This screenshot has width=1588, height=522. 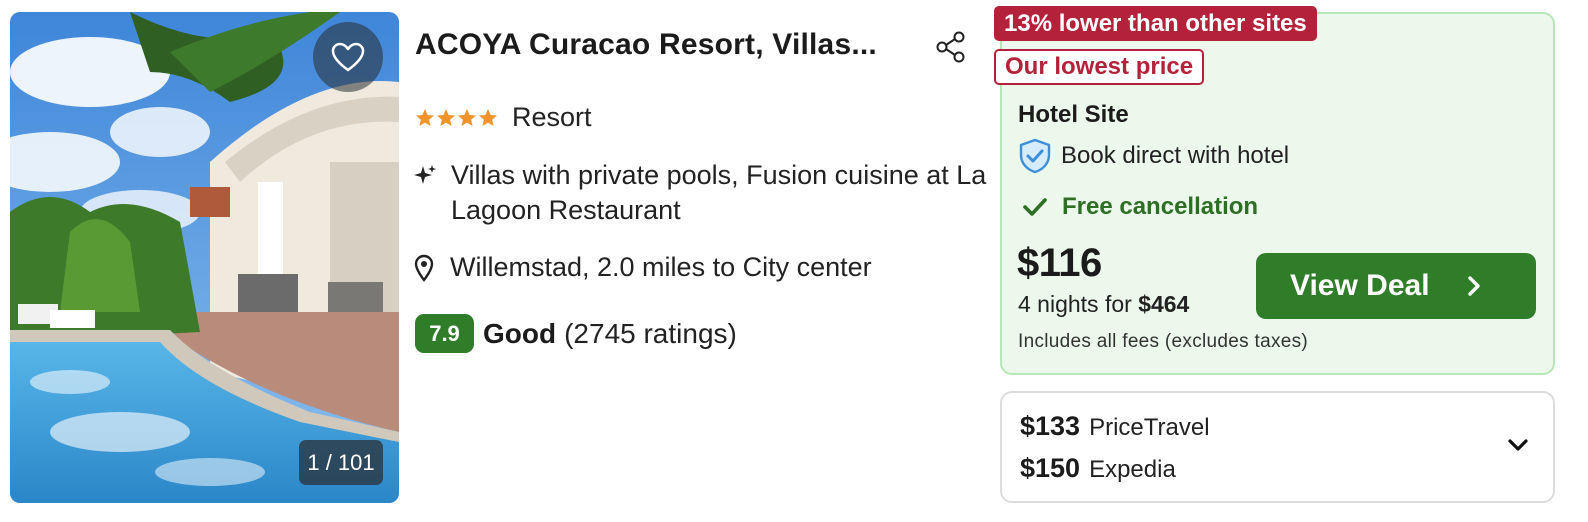 I want to click on book-direct: Book direct with hotel, so click(x=1153, y=156).